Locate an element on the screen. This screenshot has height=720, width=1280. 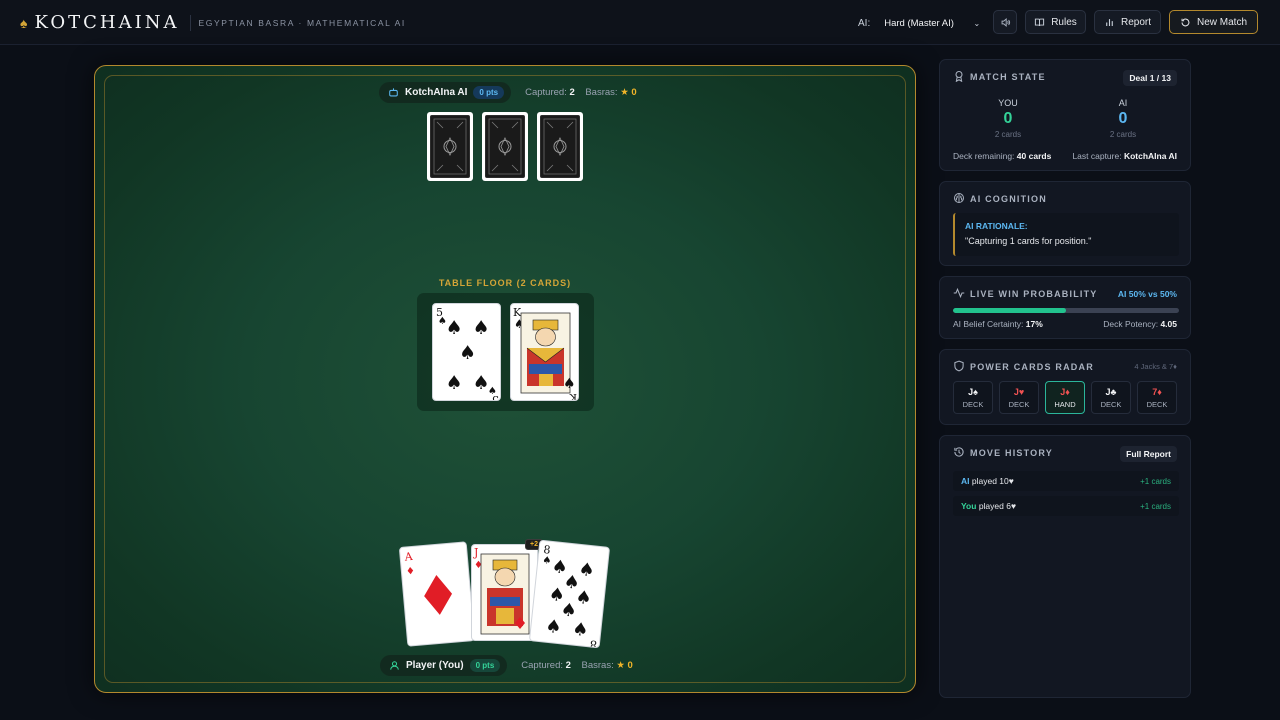
history-gain: +1 cards is located at coordinates (1155, 481).